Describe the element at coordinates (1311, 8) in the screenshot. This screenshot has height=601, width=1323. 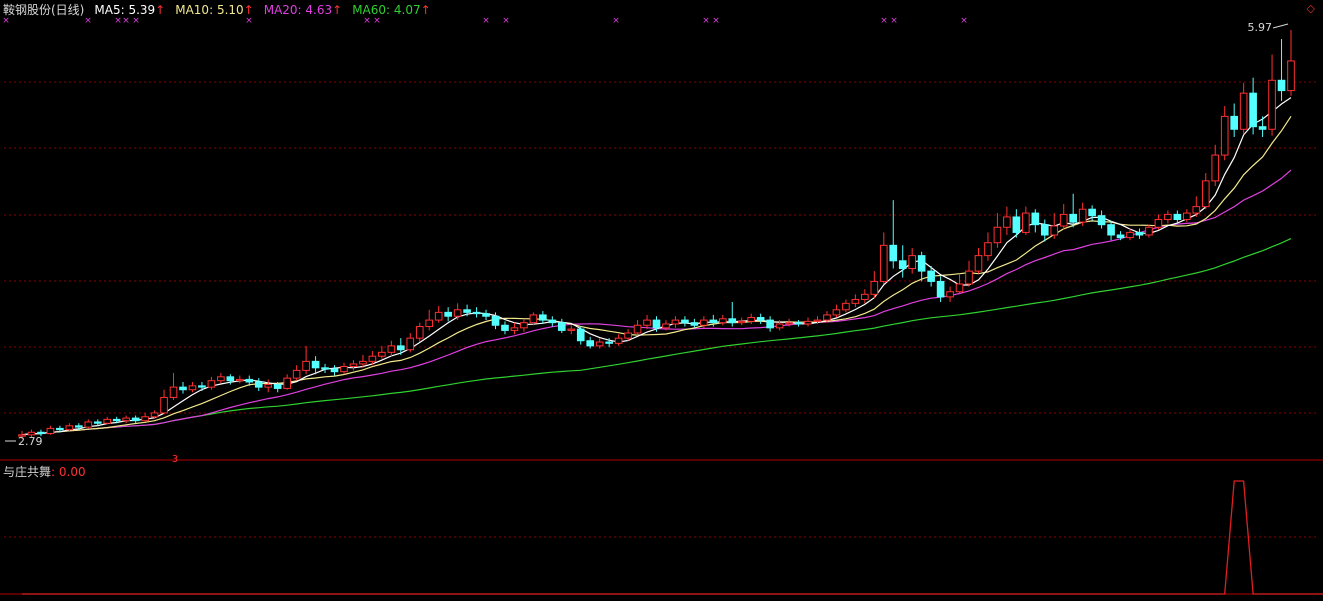
I see `diamond-icon: ◇` at that location.